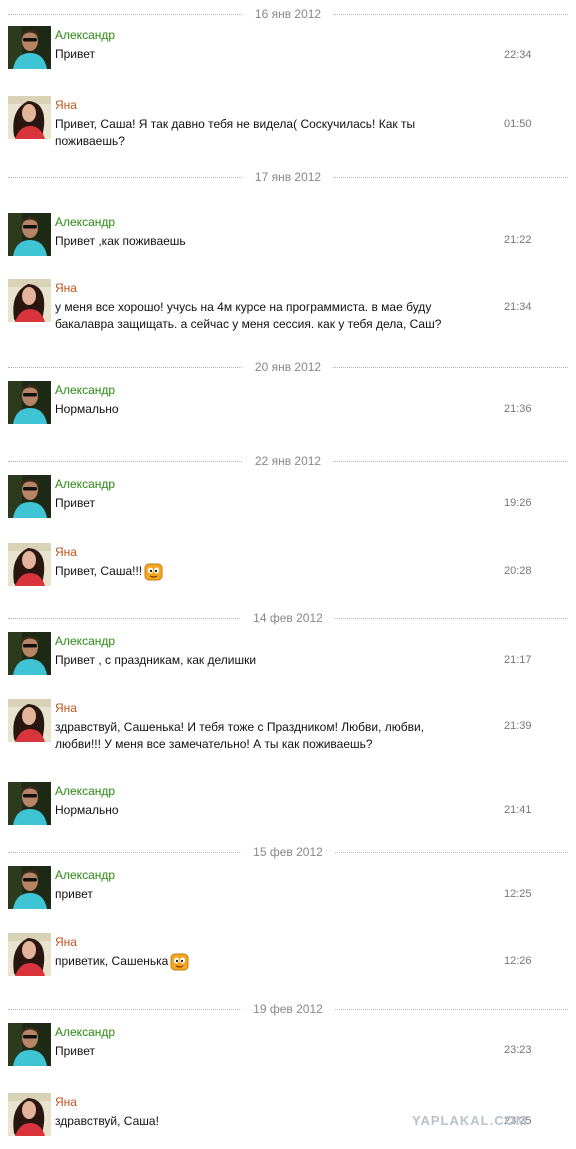 The height and width of the screenshot is (1149, 576). What do you see at coordinates (518, 55) in the screenshot?
I see `message-time: 22:34` at bounding box center [518, 55].